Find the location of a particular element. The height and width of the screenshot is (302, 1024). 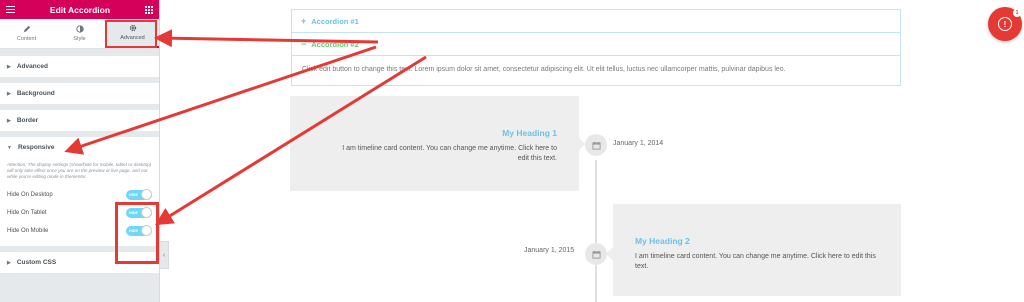

card-heading: My Heading 2 is located at coordinates (662, 241).